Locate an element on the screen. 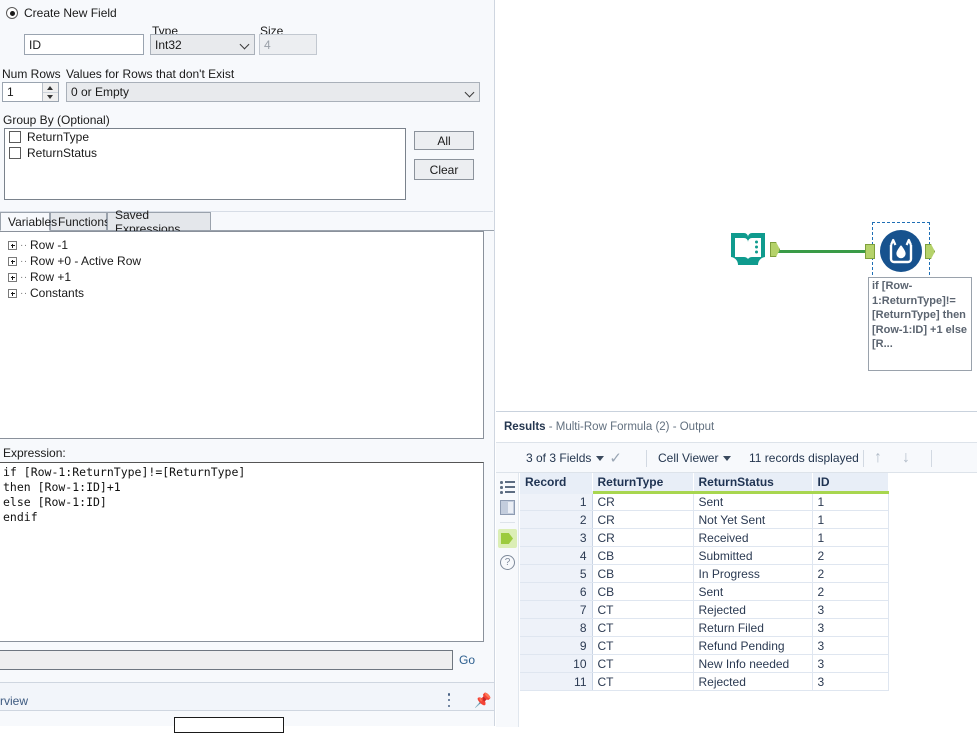  field-name-input: ID is located at coordinates (84, 44).